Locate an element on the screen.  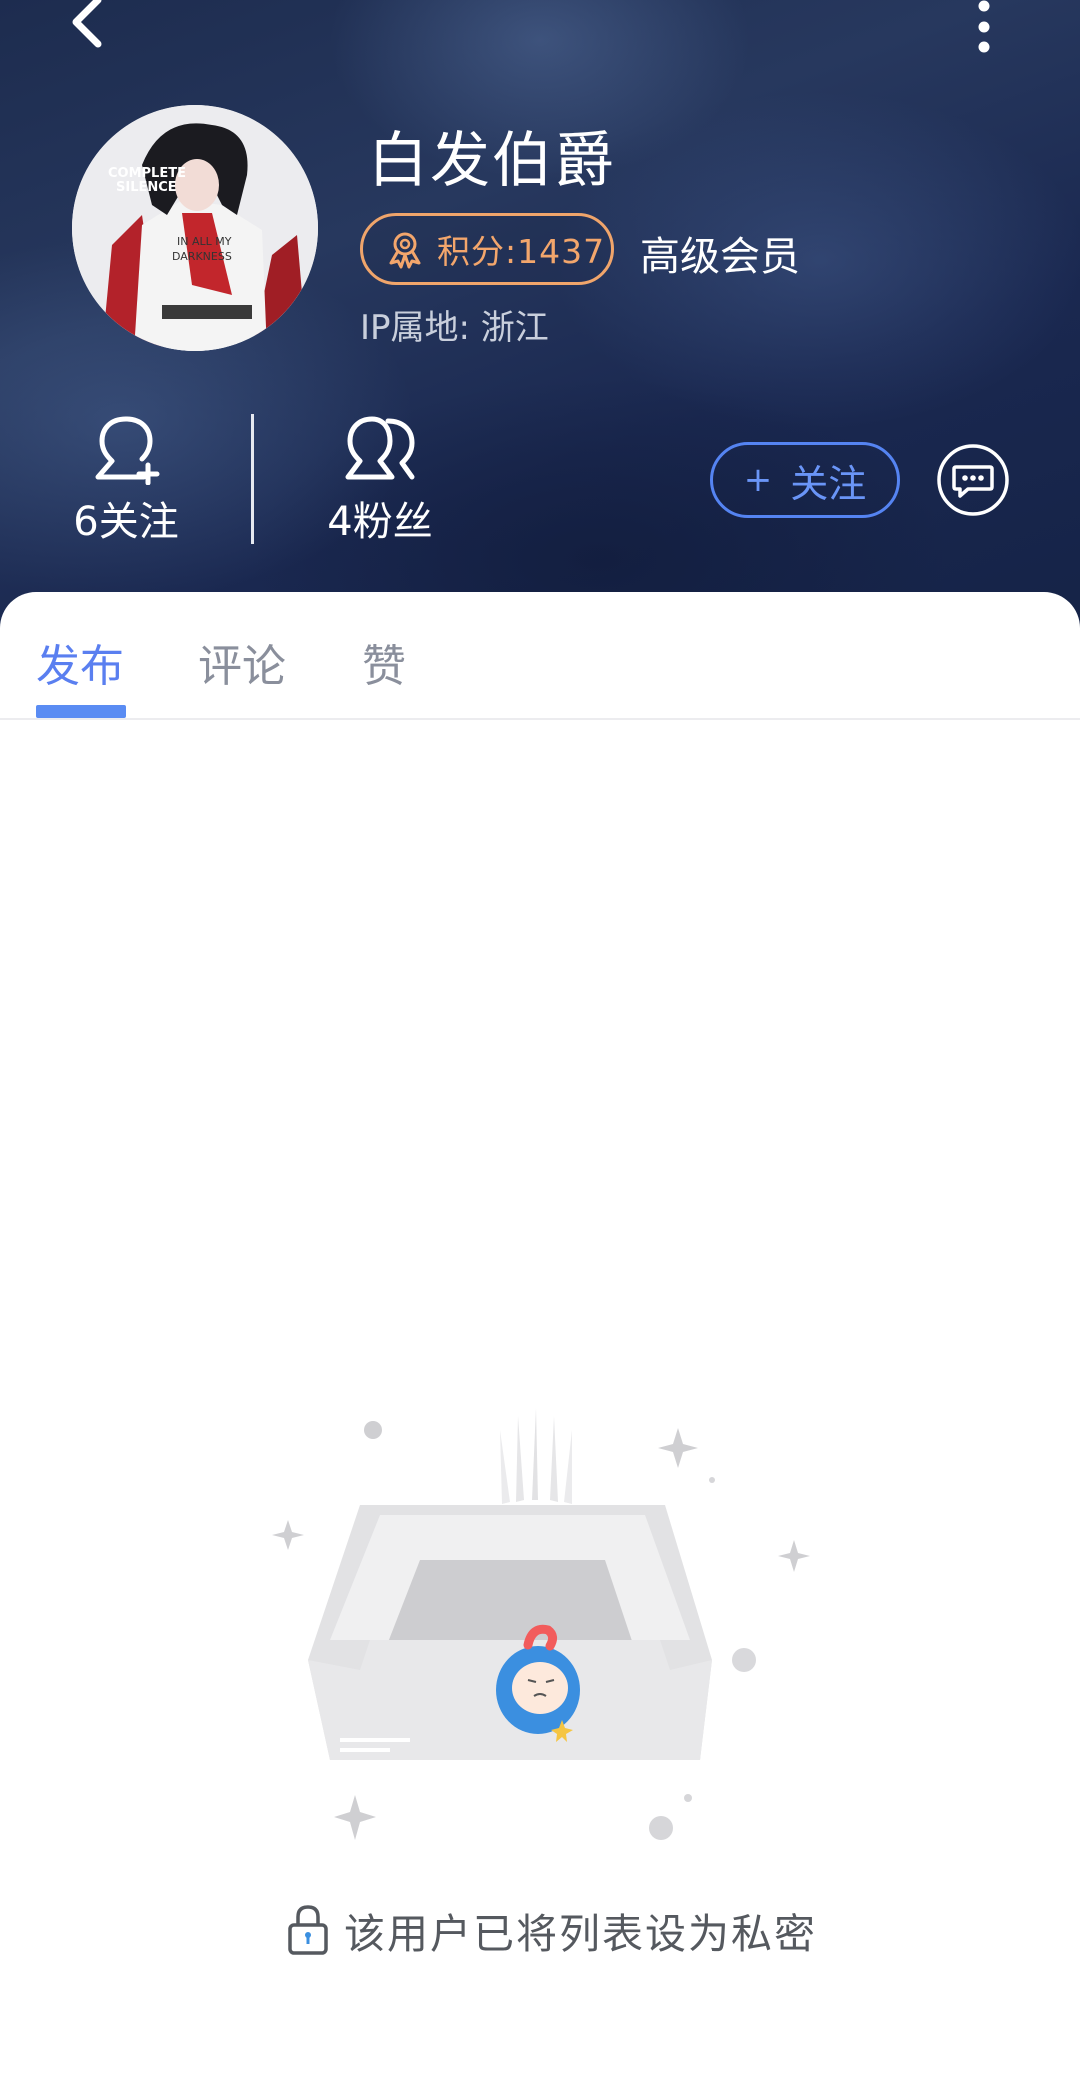
following-count: 6关注 is located at coordinates (126, 522).